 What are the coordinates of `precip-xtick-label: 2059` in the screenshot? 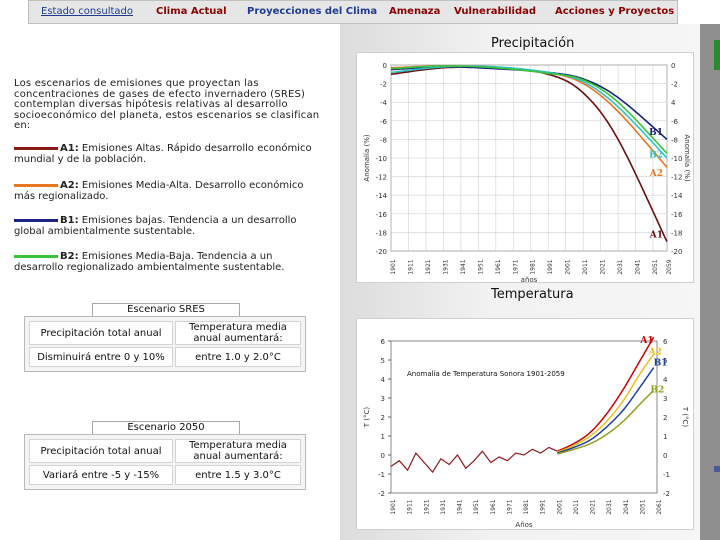 It's located at (669, 266).